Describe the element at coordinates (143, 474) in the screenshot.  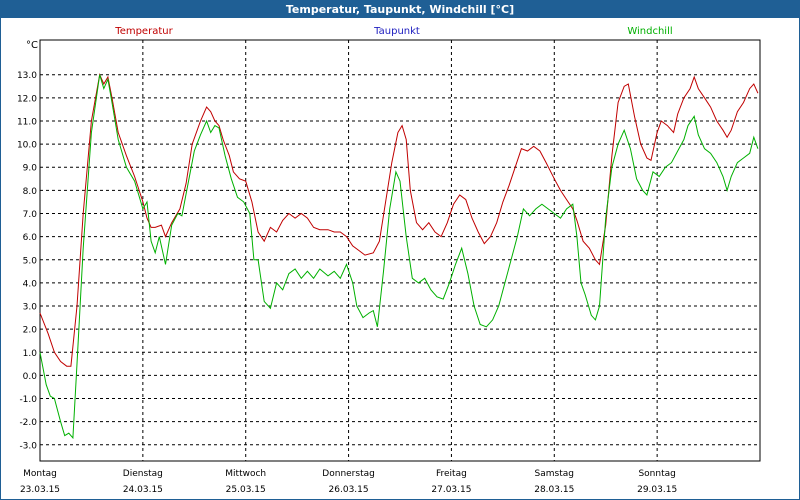
I see `x-day-label: Dienstag` at that location.